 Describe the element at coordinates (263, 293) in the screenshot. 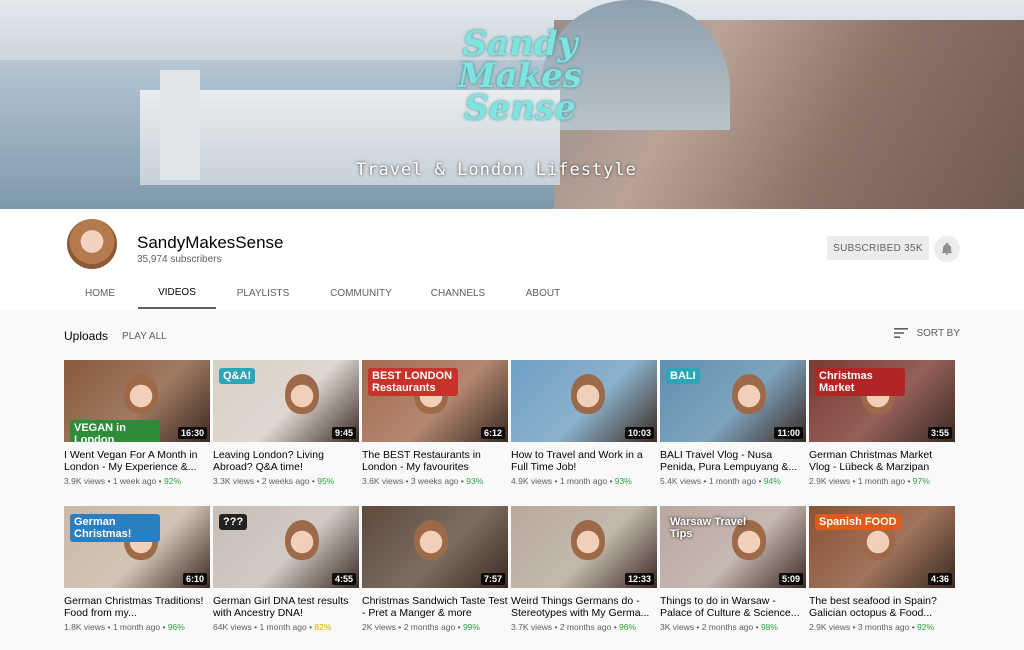

I see `tab-playlists: PLAYLISTS` at that location.